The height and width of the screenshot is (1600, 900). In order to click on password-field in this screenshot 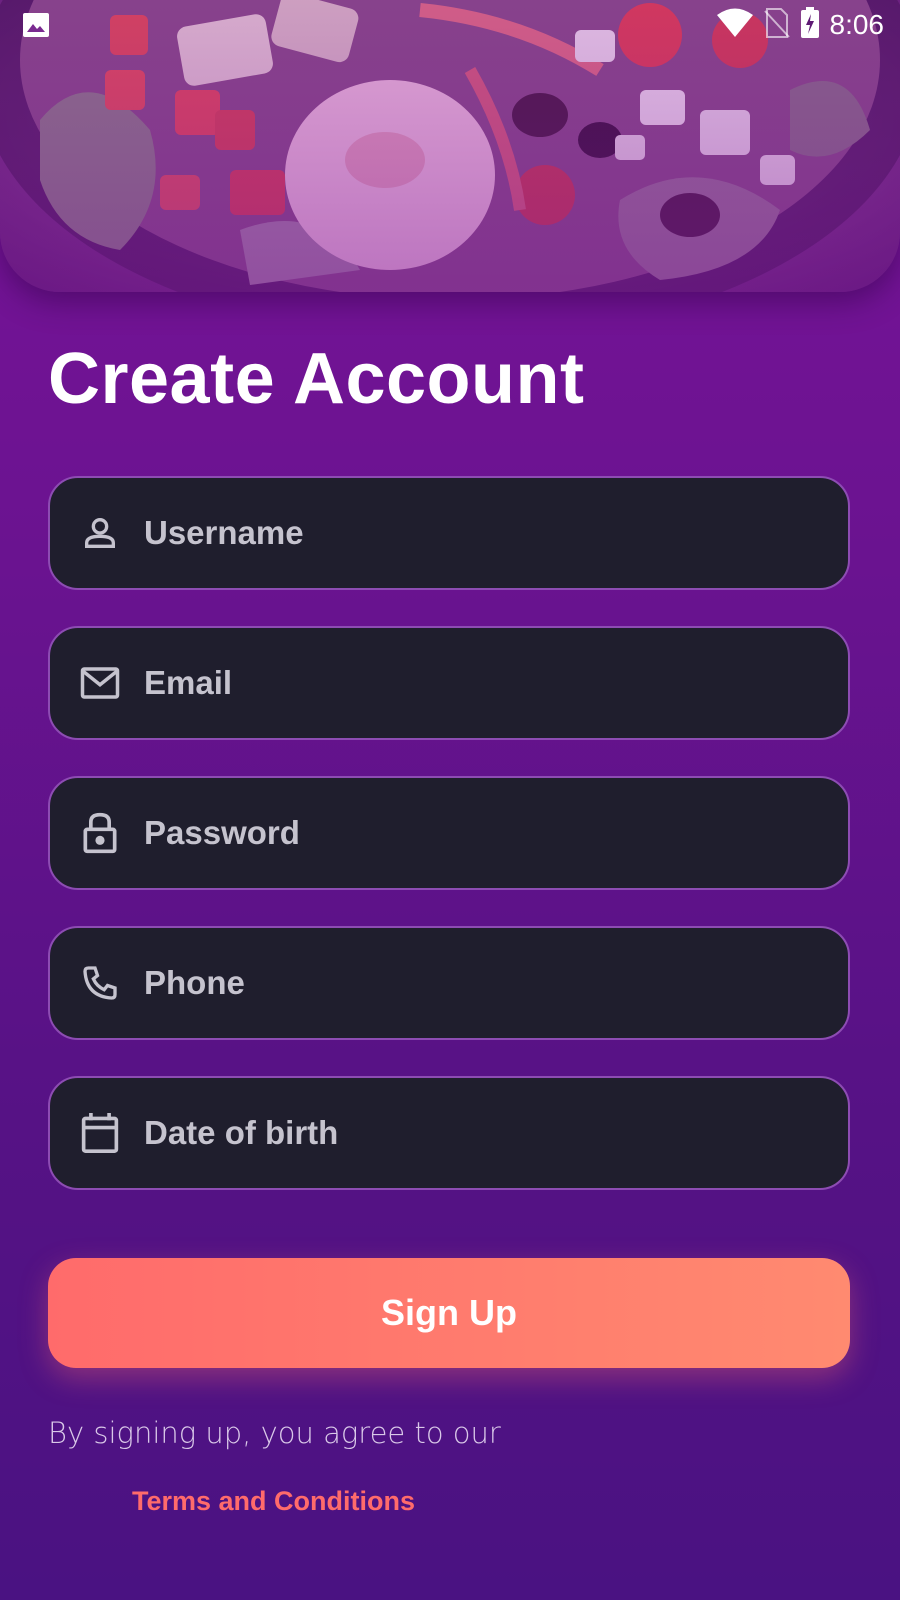, I will do `click(449, 833)`.